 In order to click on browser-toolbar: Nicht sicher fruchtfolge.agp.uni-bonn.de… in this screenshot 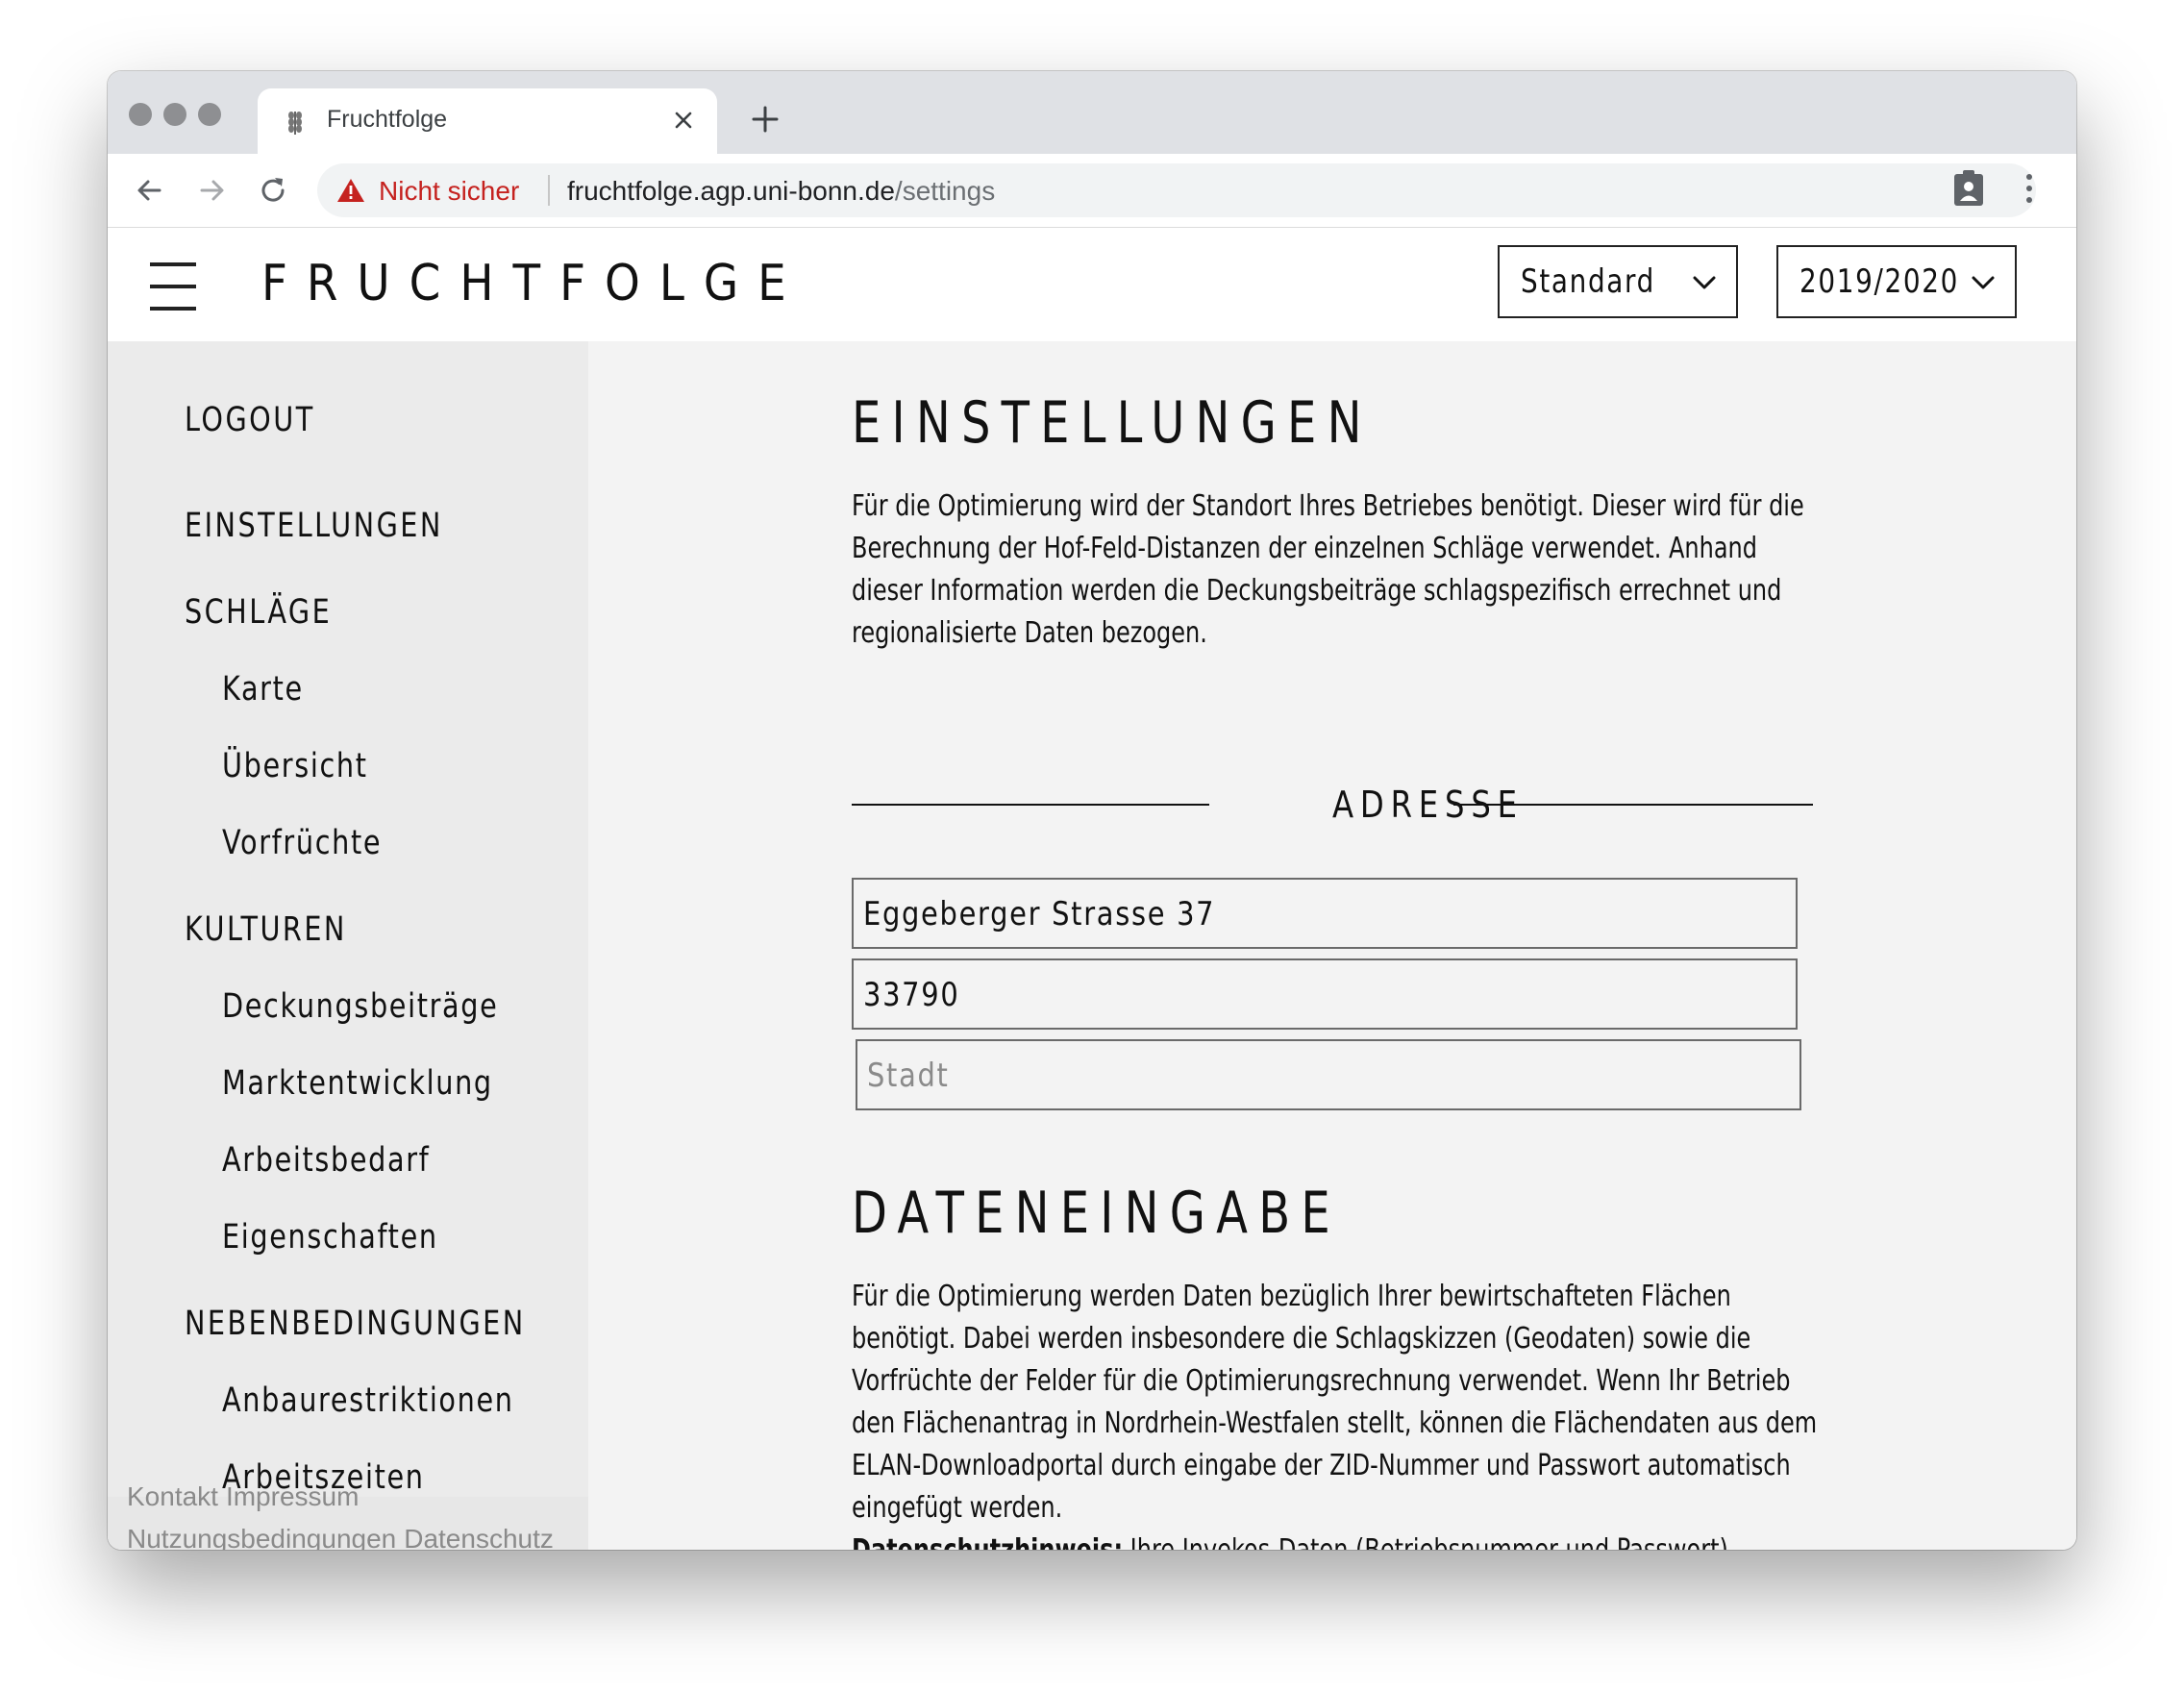, I will do `click(1092, 191)`.